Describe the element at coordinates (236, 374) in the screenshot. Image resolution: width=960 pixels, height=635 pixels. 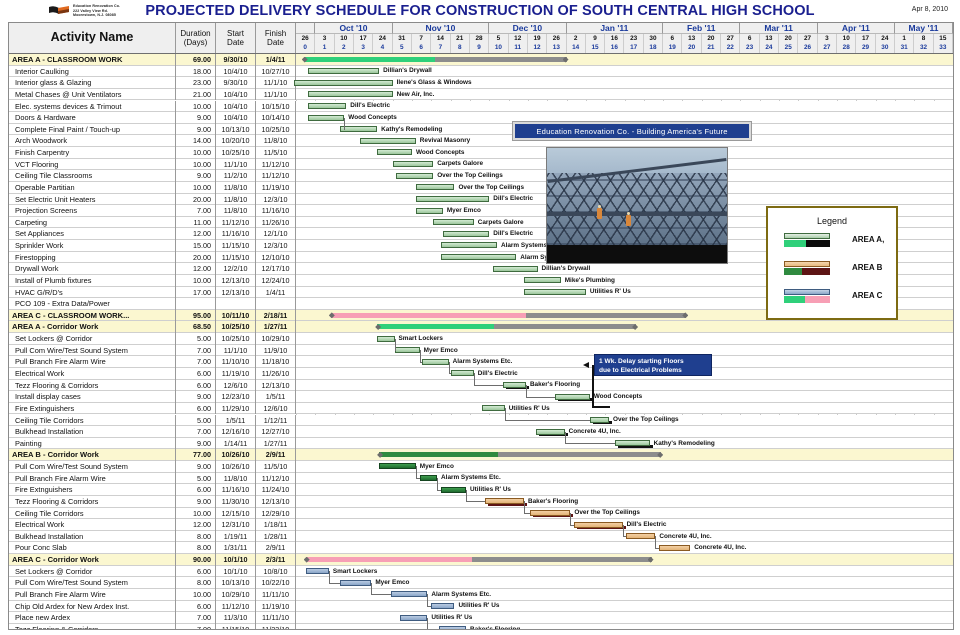
I see `cell-start-date: 11/19/10` at that location.